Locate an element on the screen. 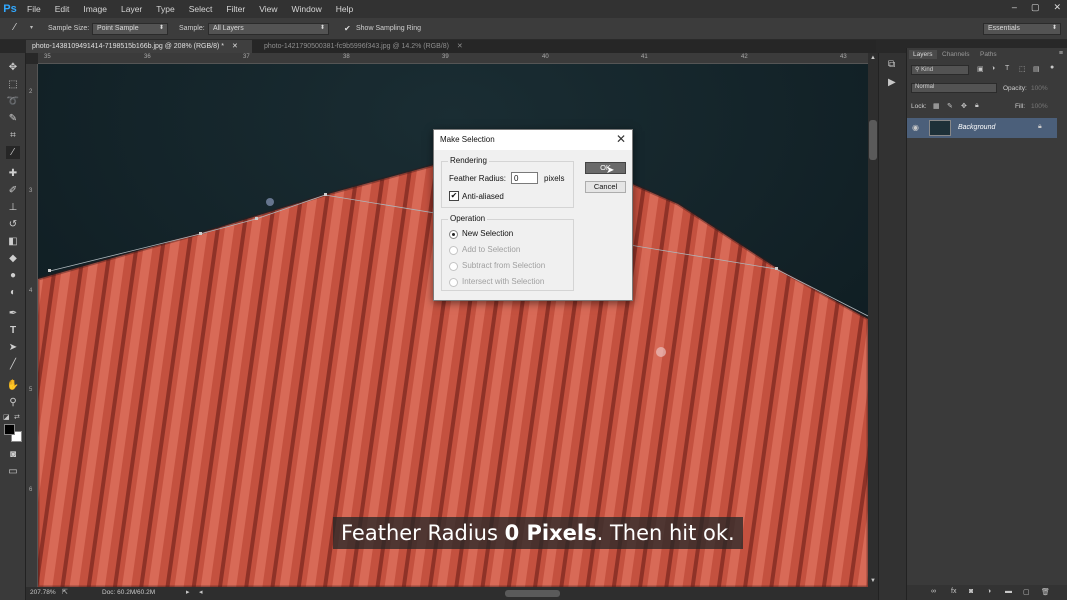  layer-row-background: ◉ Background 🔒︎ is located at coordinates (982, 128).